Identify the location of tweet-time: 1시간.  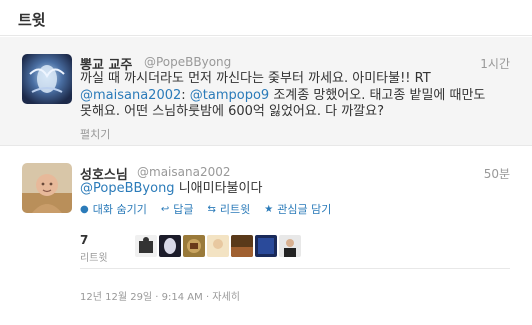
(495, 63).